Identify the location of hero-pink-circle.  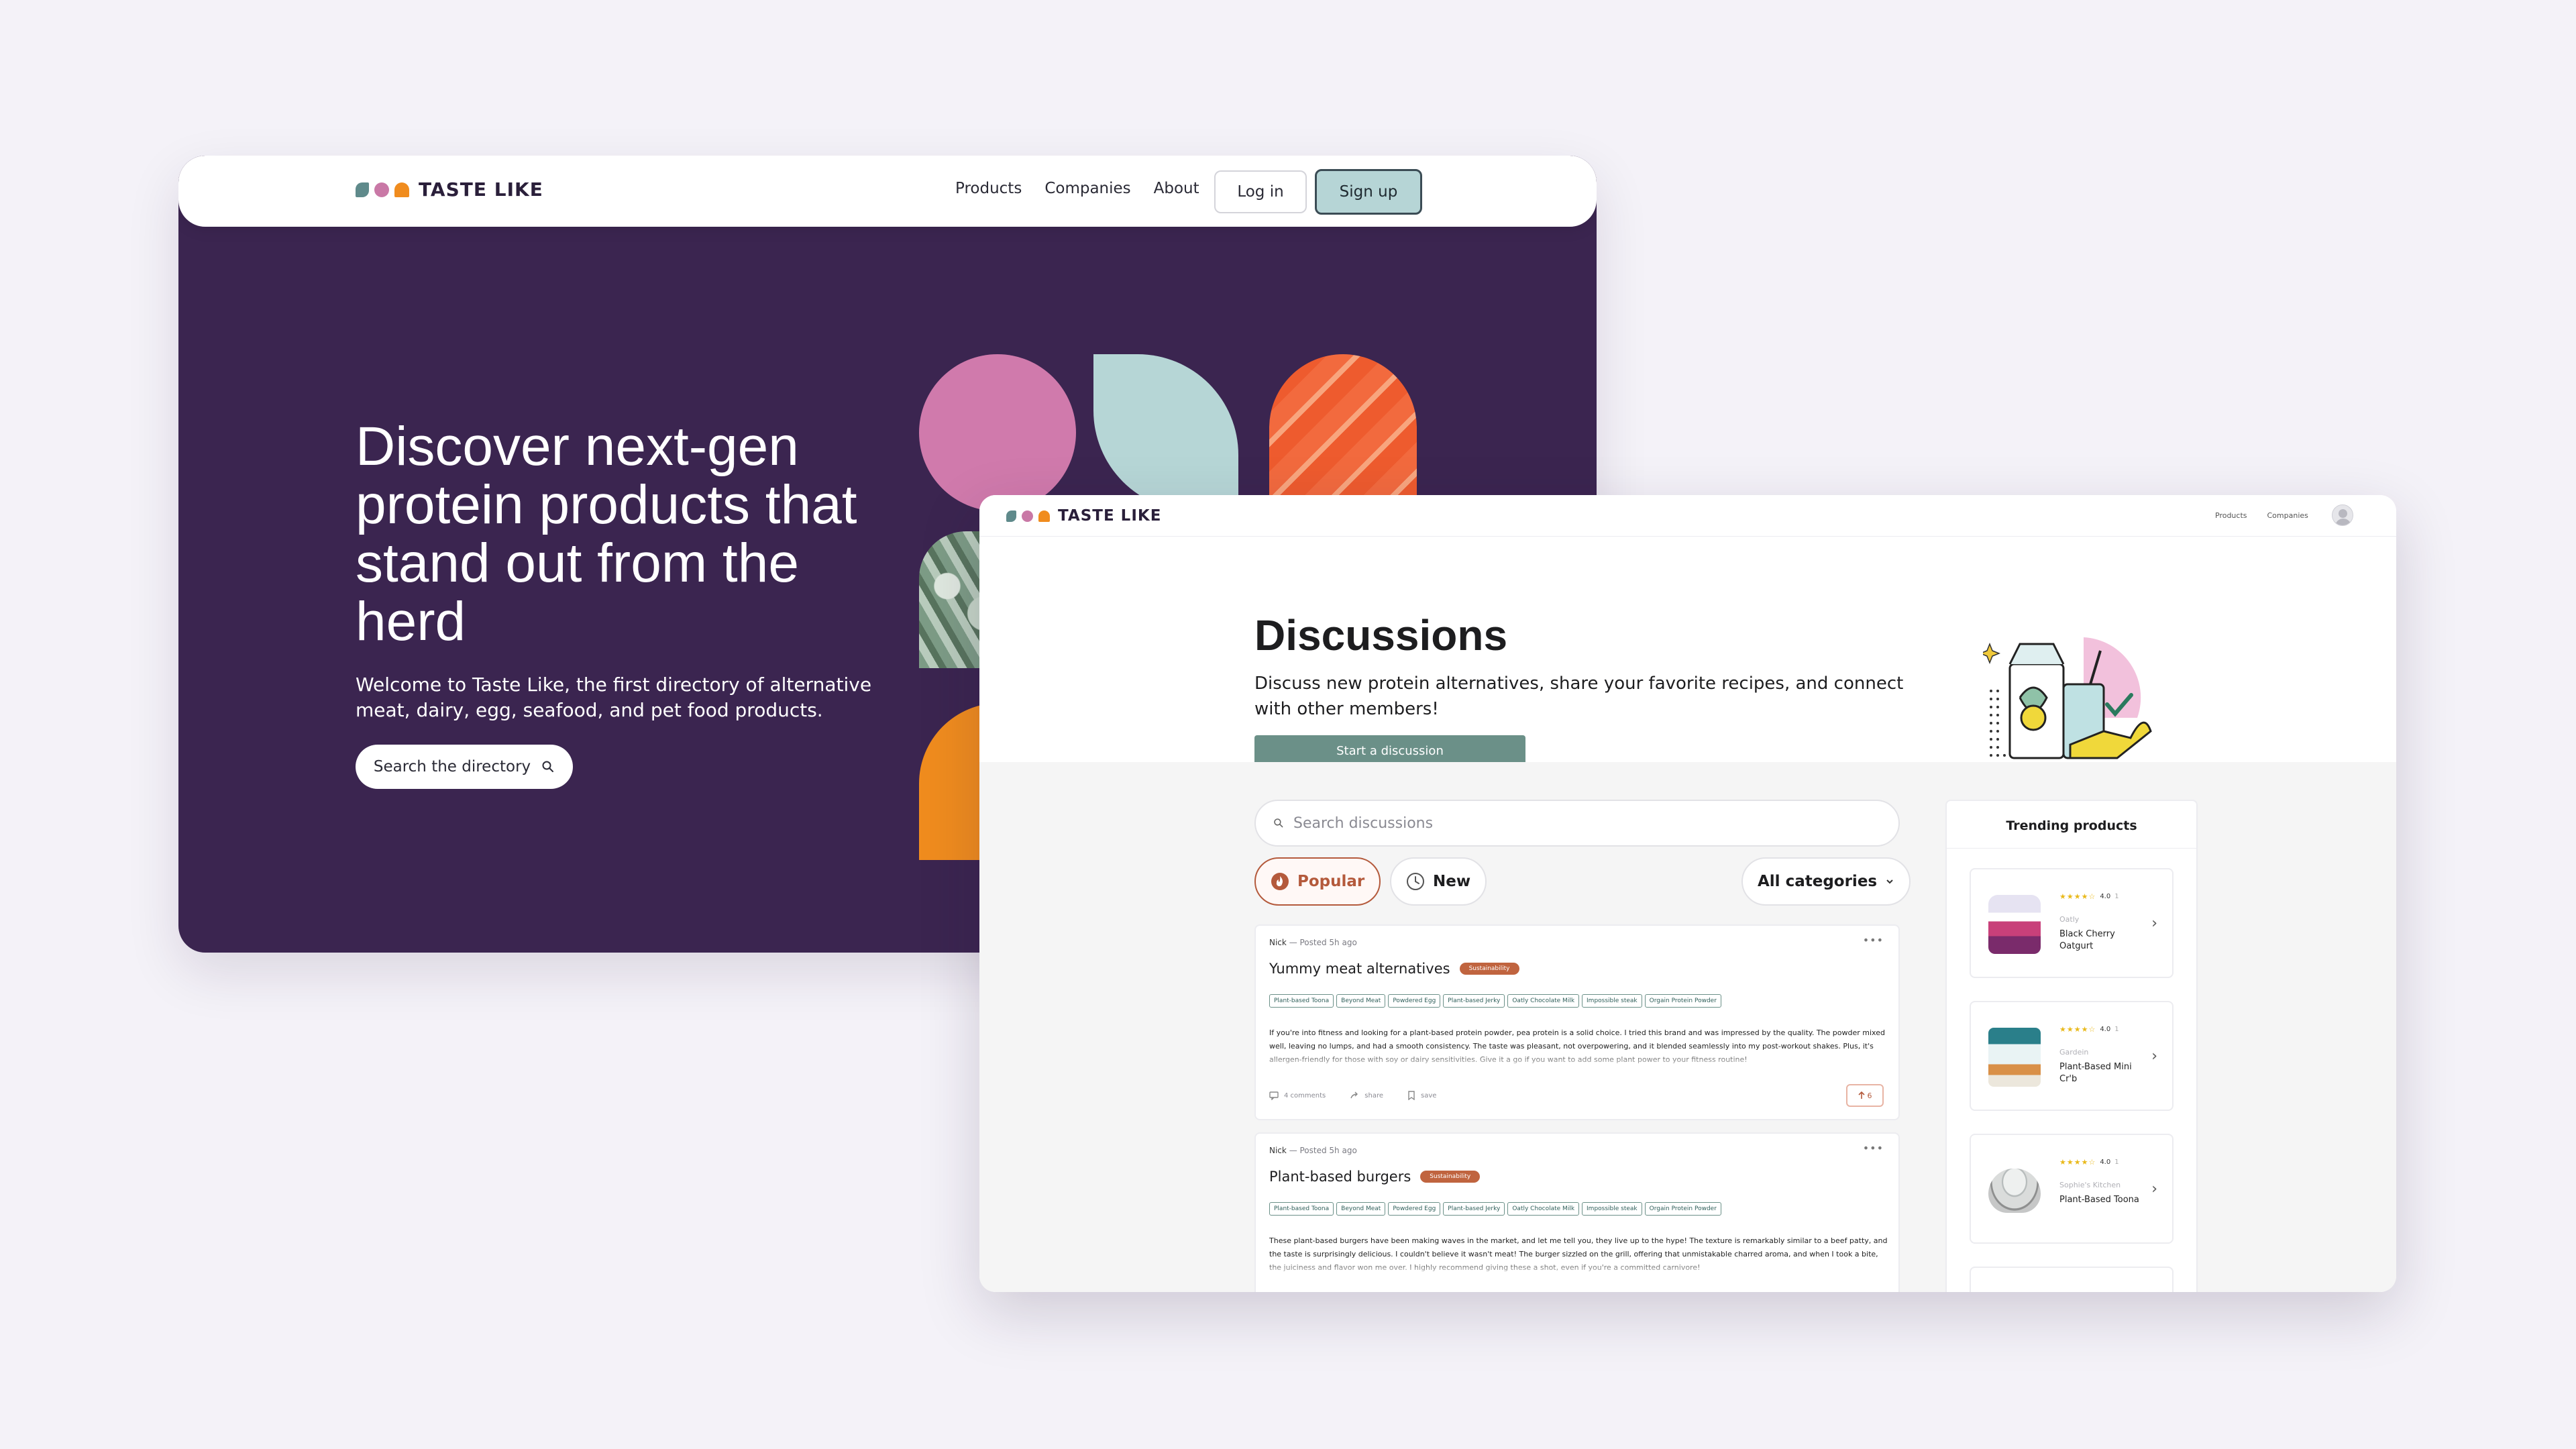
(997, 432).